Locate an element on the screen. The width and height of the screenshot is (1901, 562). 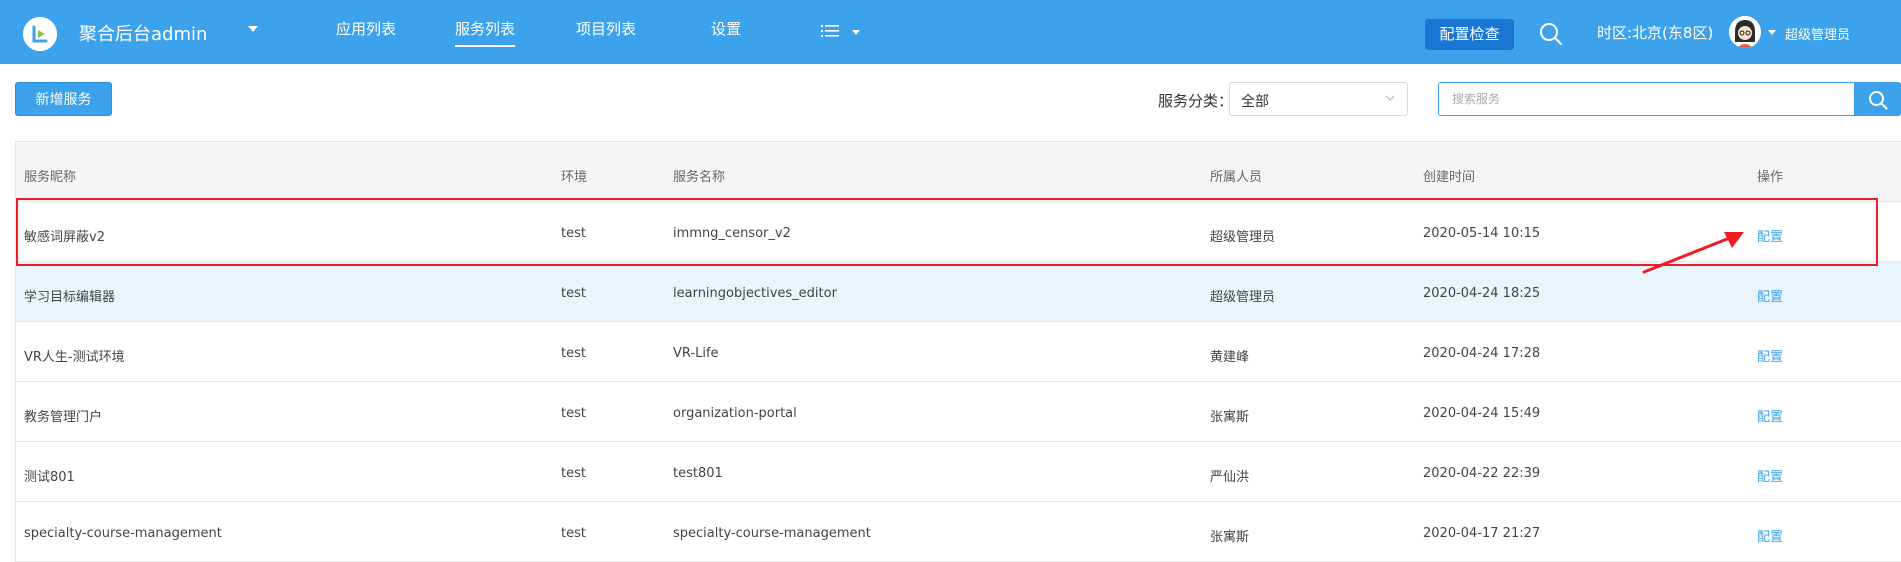
column-header-env: 环境 is located at coordinates (574, 177).